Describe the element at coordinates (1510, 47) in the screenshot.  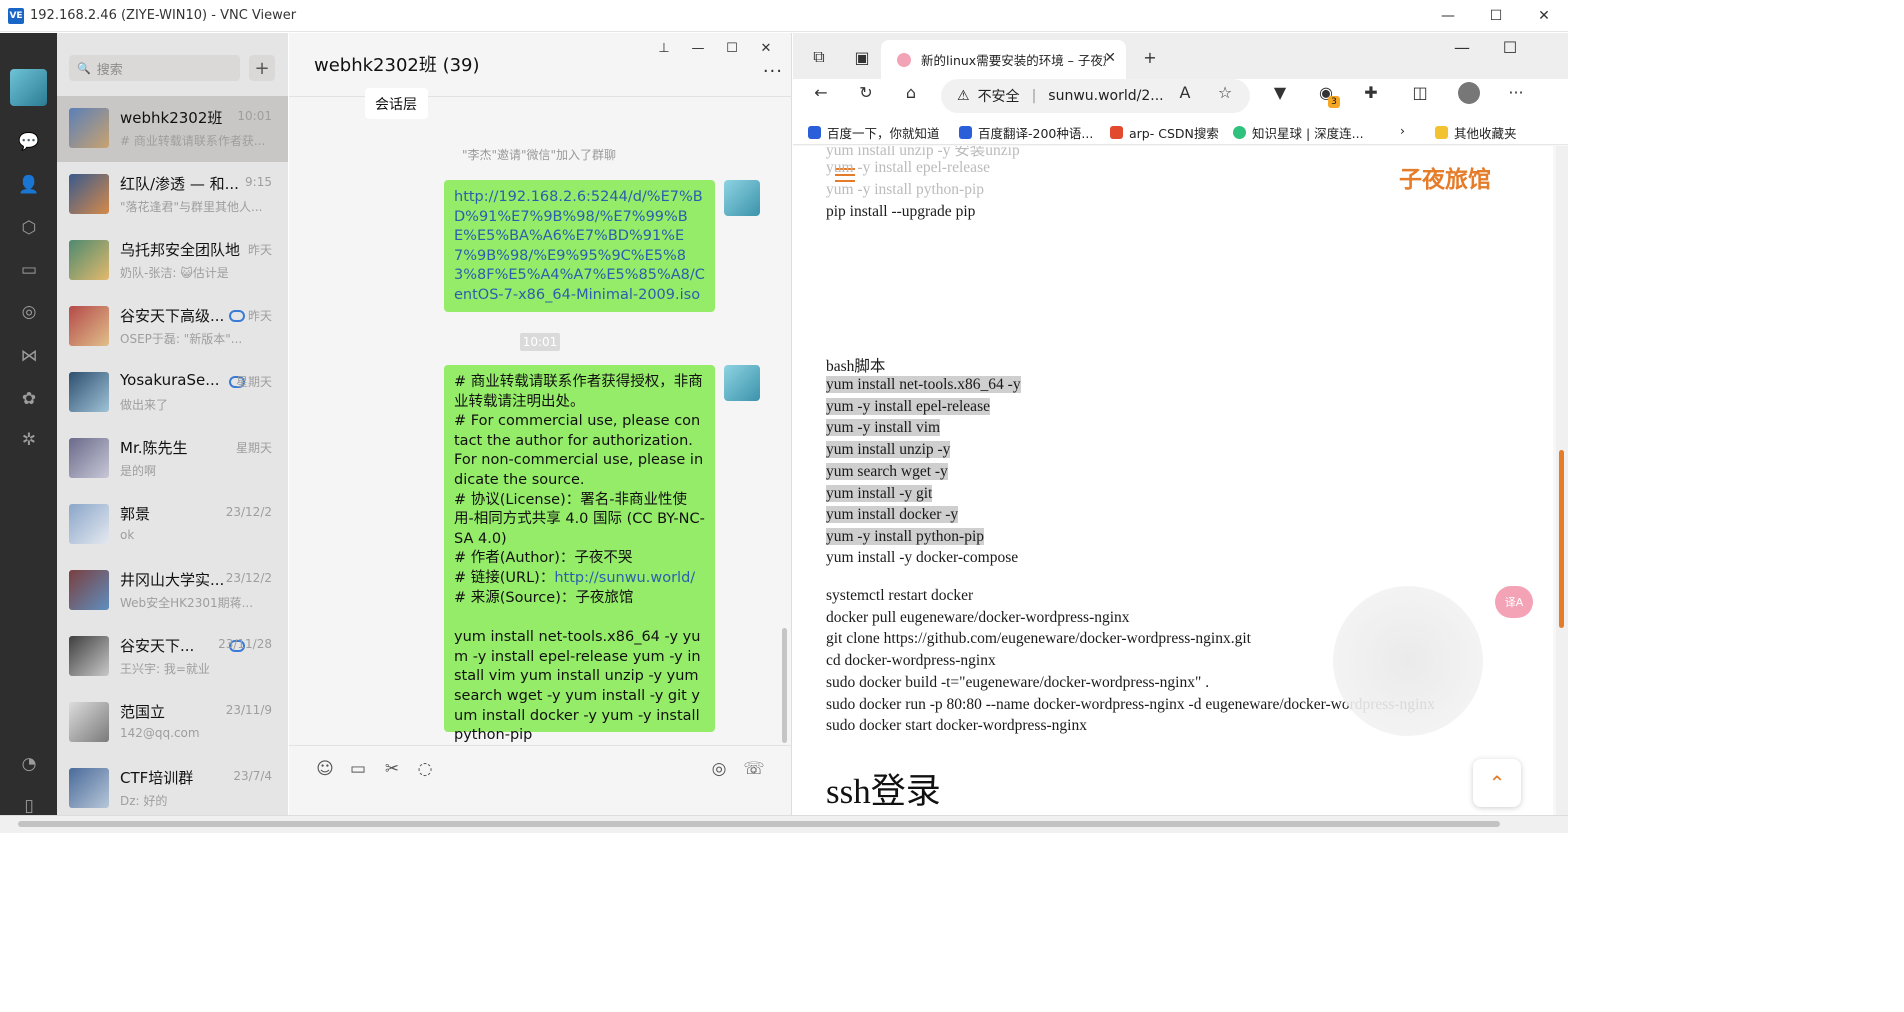
I see `browser-maximize-button: ☐` at that location.